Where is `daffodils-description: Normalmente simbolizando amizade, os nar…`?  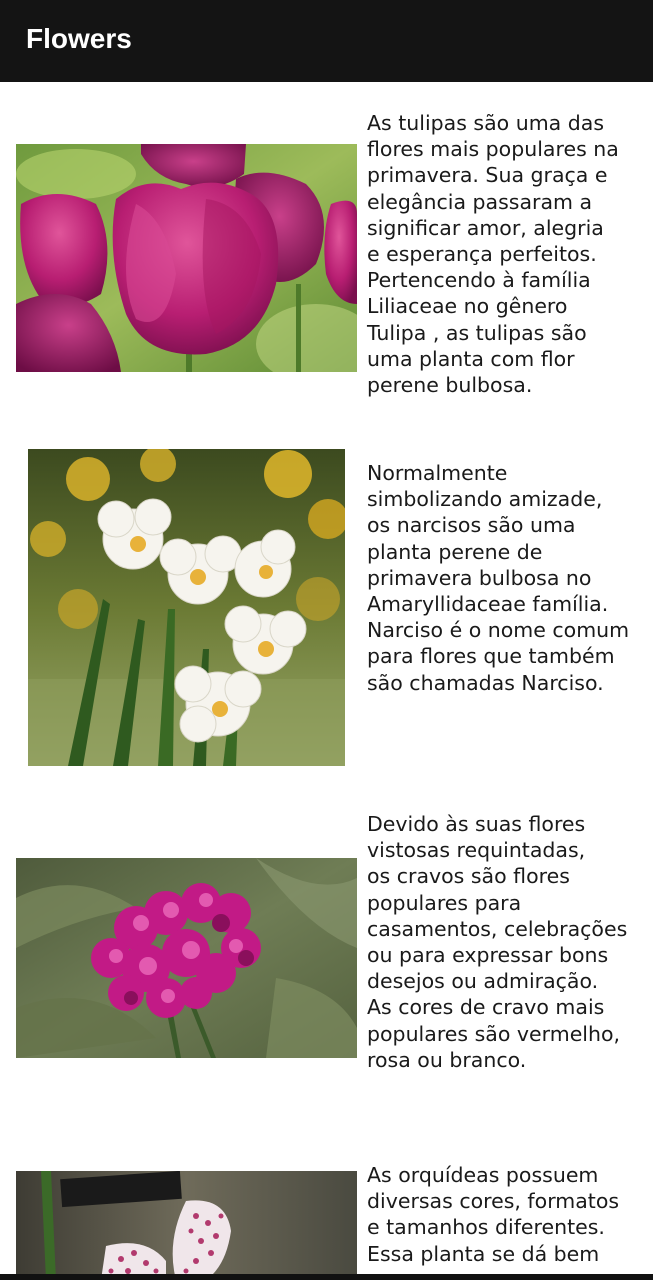 daffodils-description: Normalmente simbolizando amizade, os nar… is located at coordinates (498, 578).